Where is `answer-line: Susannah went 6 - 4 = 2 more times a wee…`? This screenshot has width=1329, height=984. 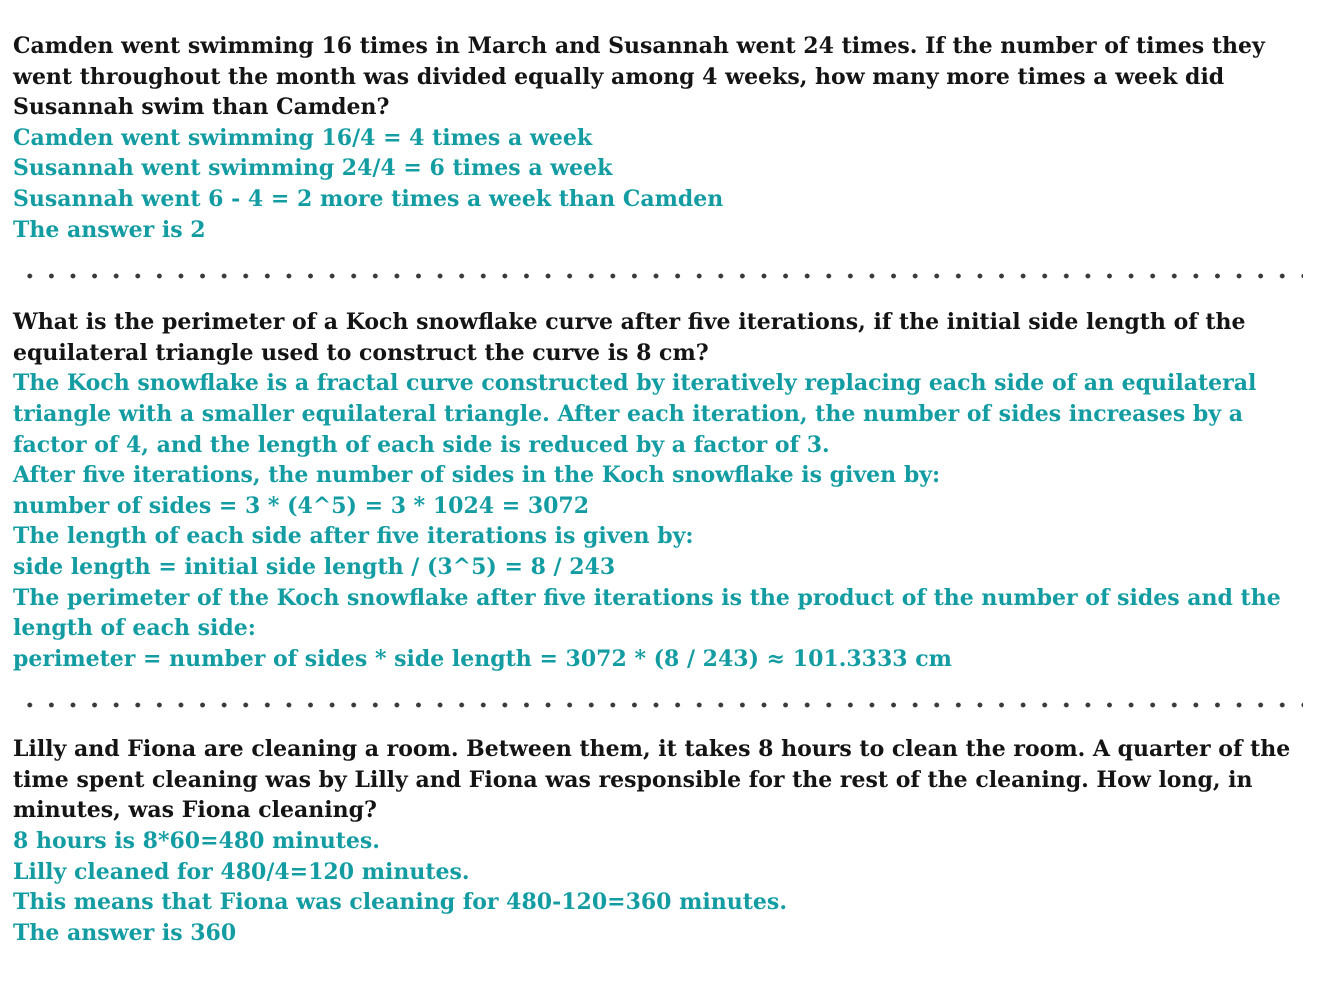
answer-line: Susannah went 6 - 4 = 2 more times a wee… is located at coordinates (368, 198).